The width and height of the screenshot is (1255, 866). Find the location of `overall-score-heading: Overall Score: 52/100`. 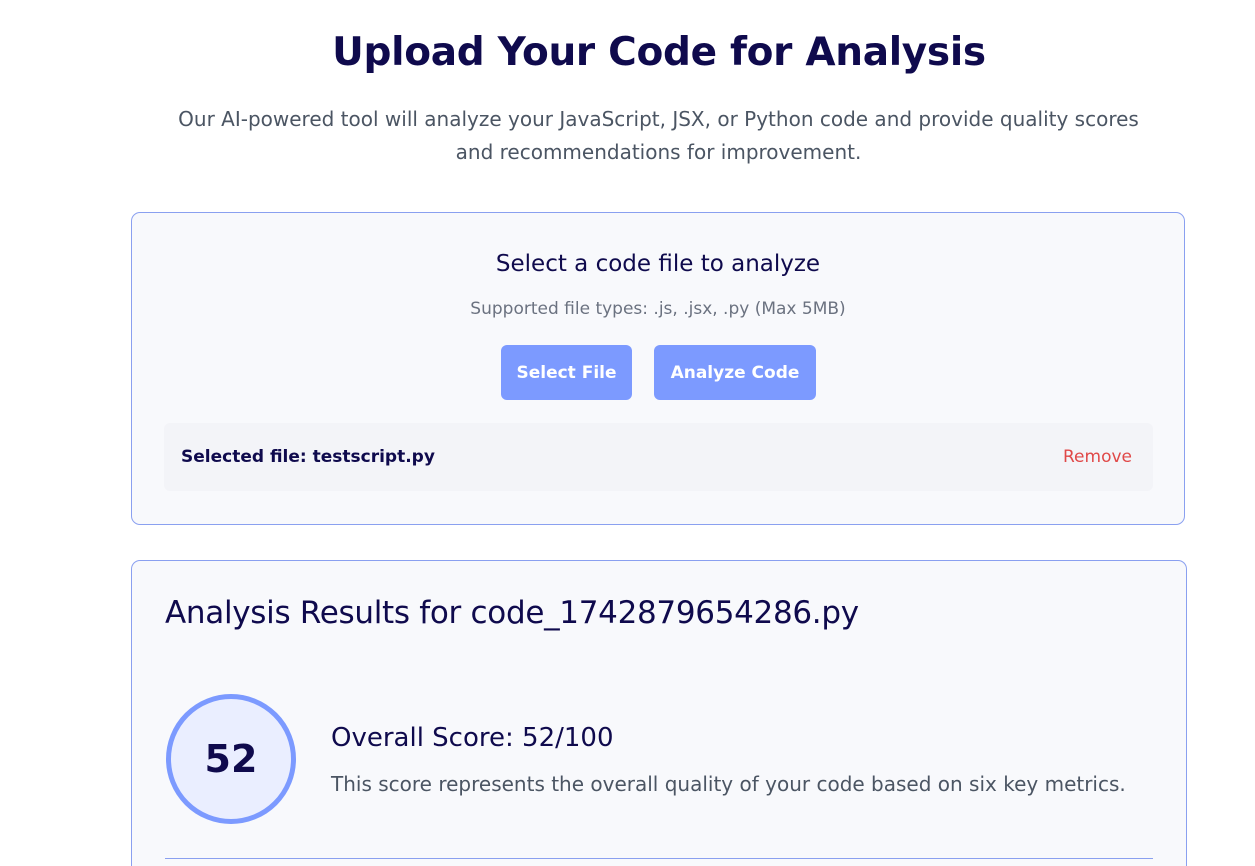

overall-score-heading: Overall Score: 52/100 is located at coordinates (472, 738).